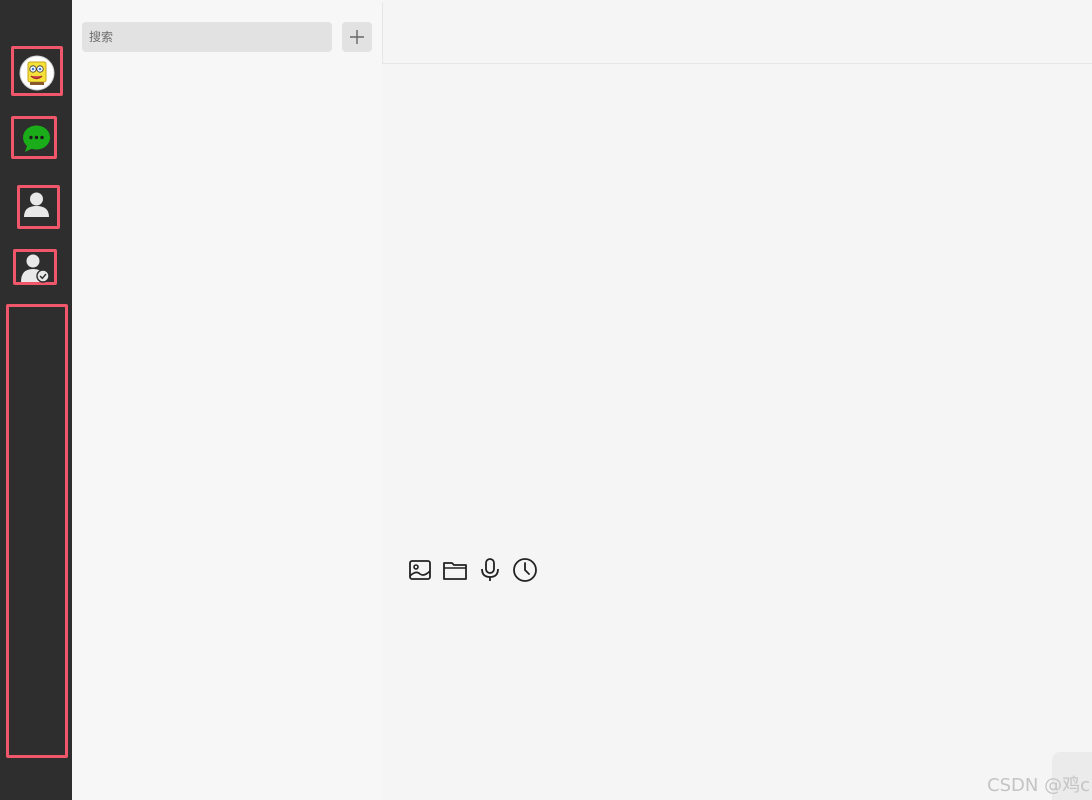 This screenshot has width=1092, height=800. I want to click on highlight-box-empty-area, so click(37, 531).